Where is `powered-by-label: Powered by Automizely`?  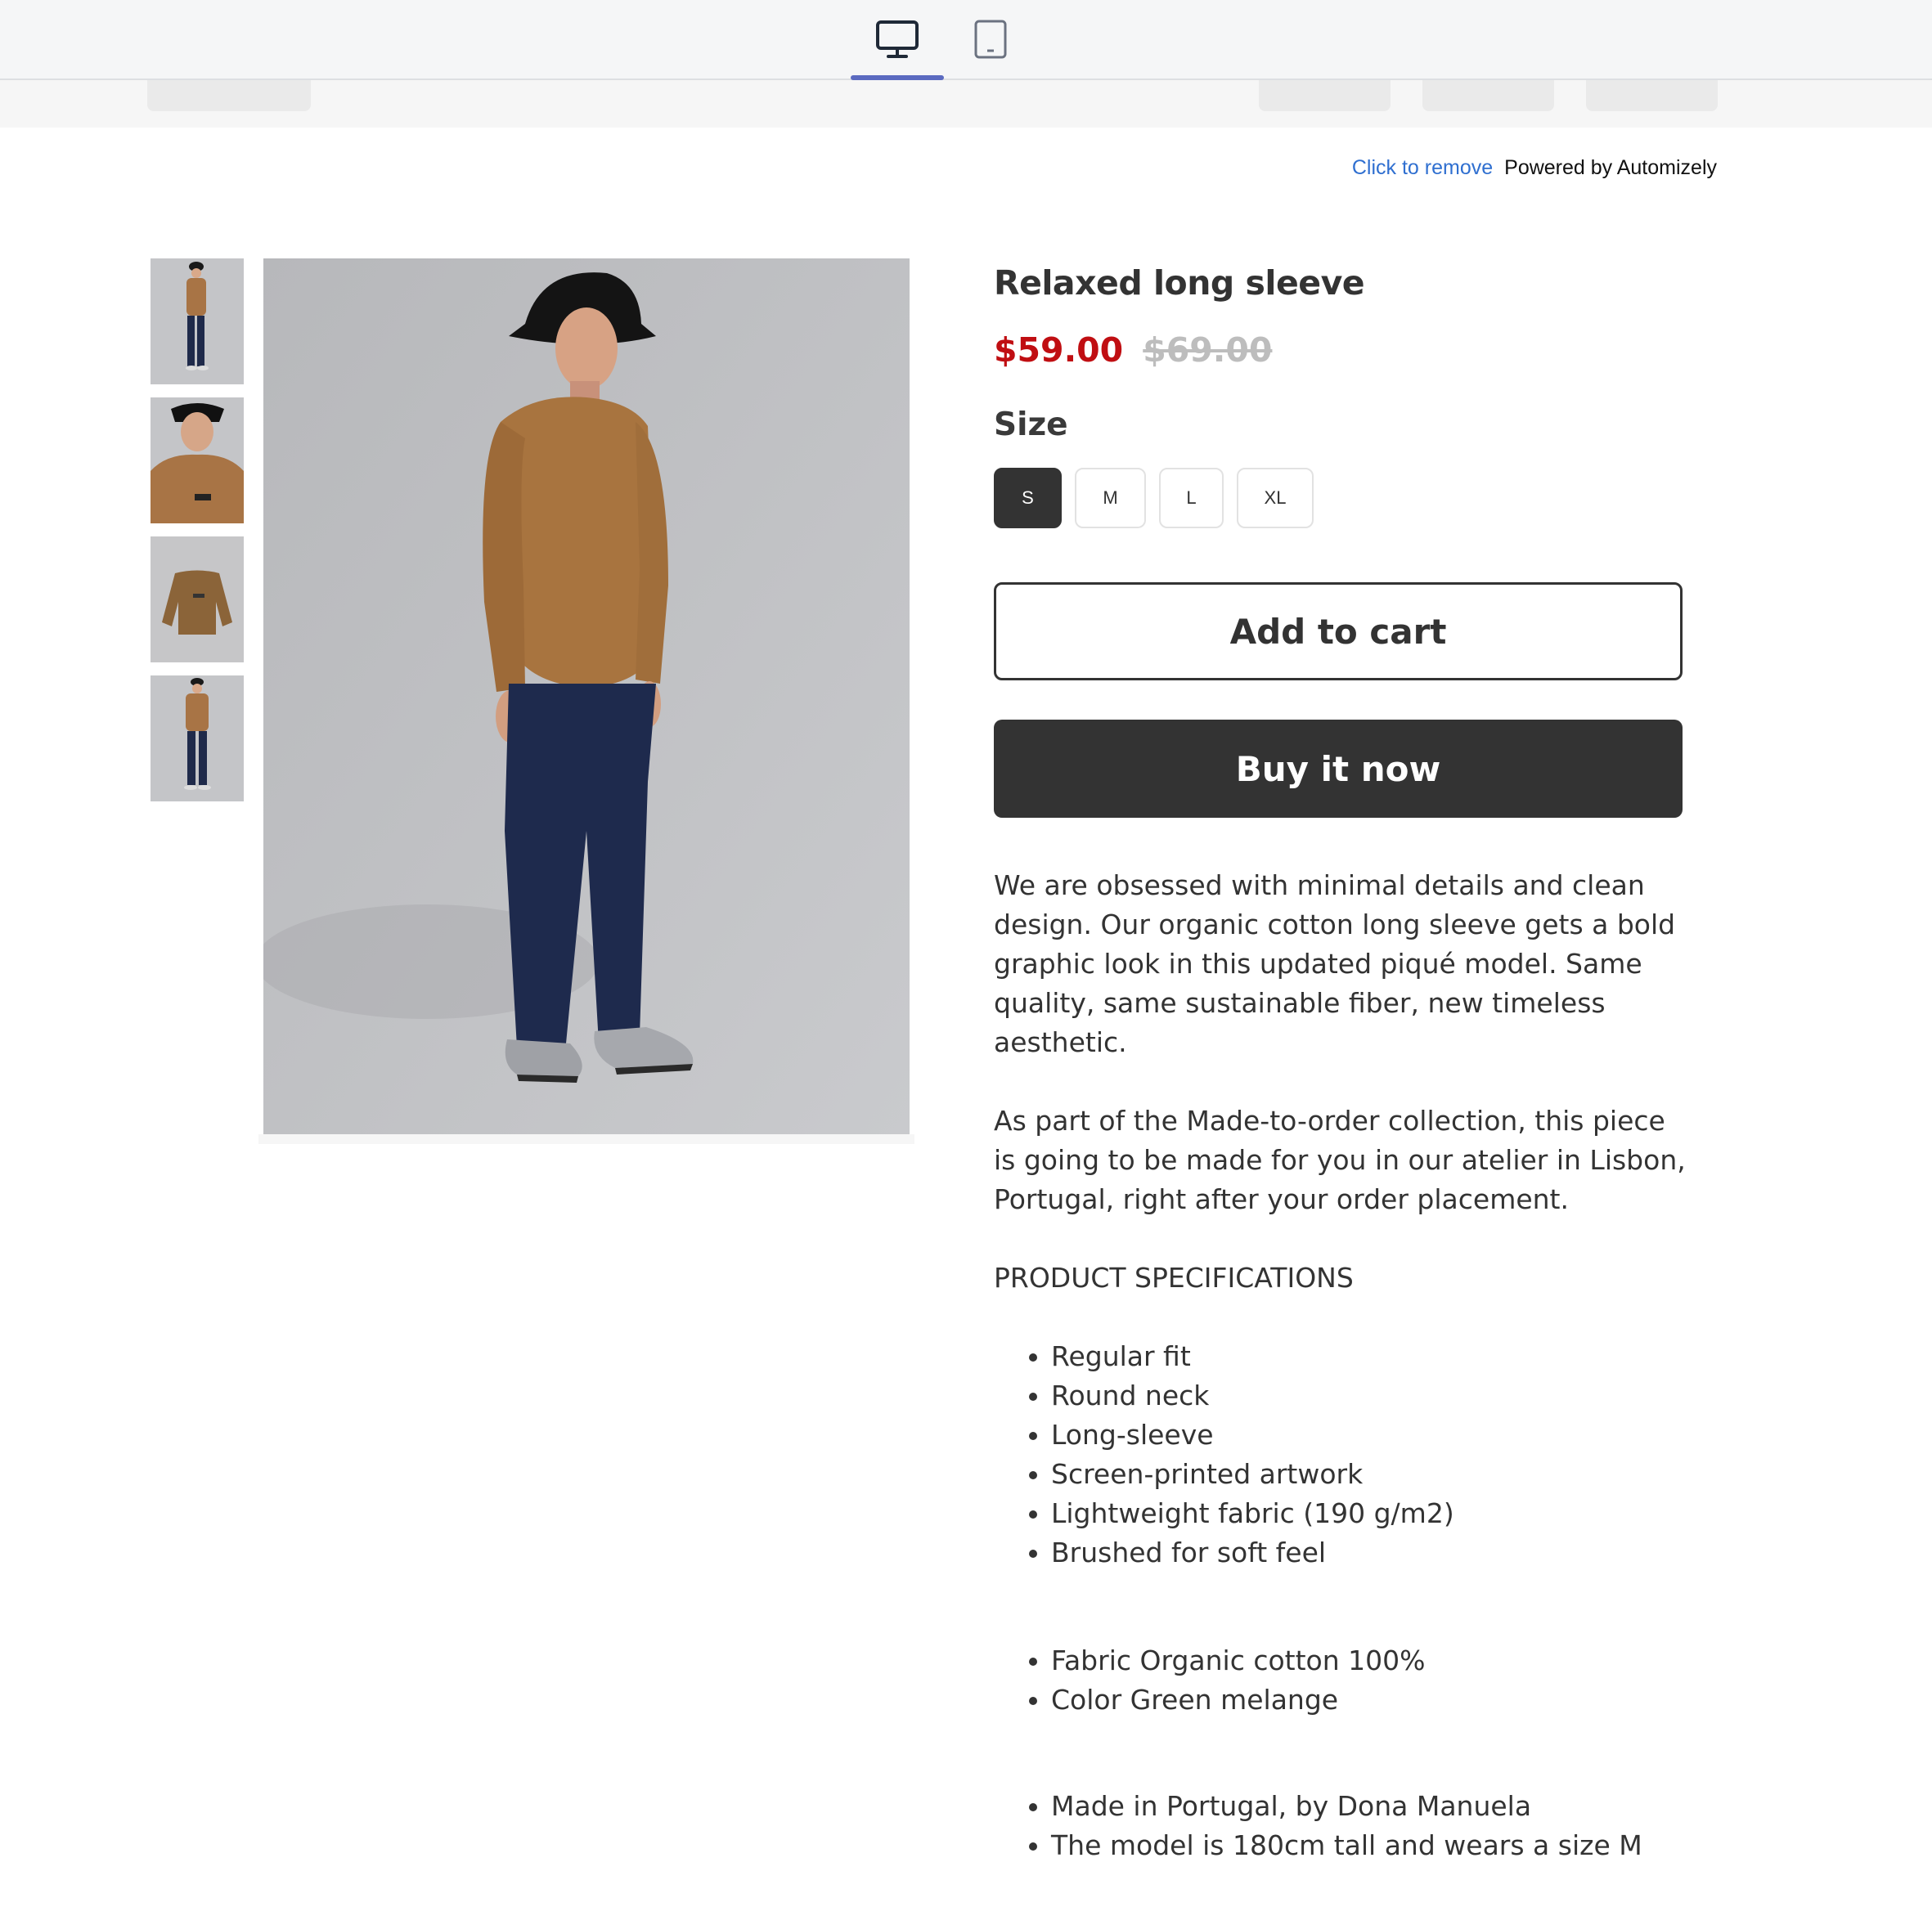
powered-by-label: Powered by Automizely is located at coordinates (1610, 167).